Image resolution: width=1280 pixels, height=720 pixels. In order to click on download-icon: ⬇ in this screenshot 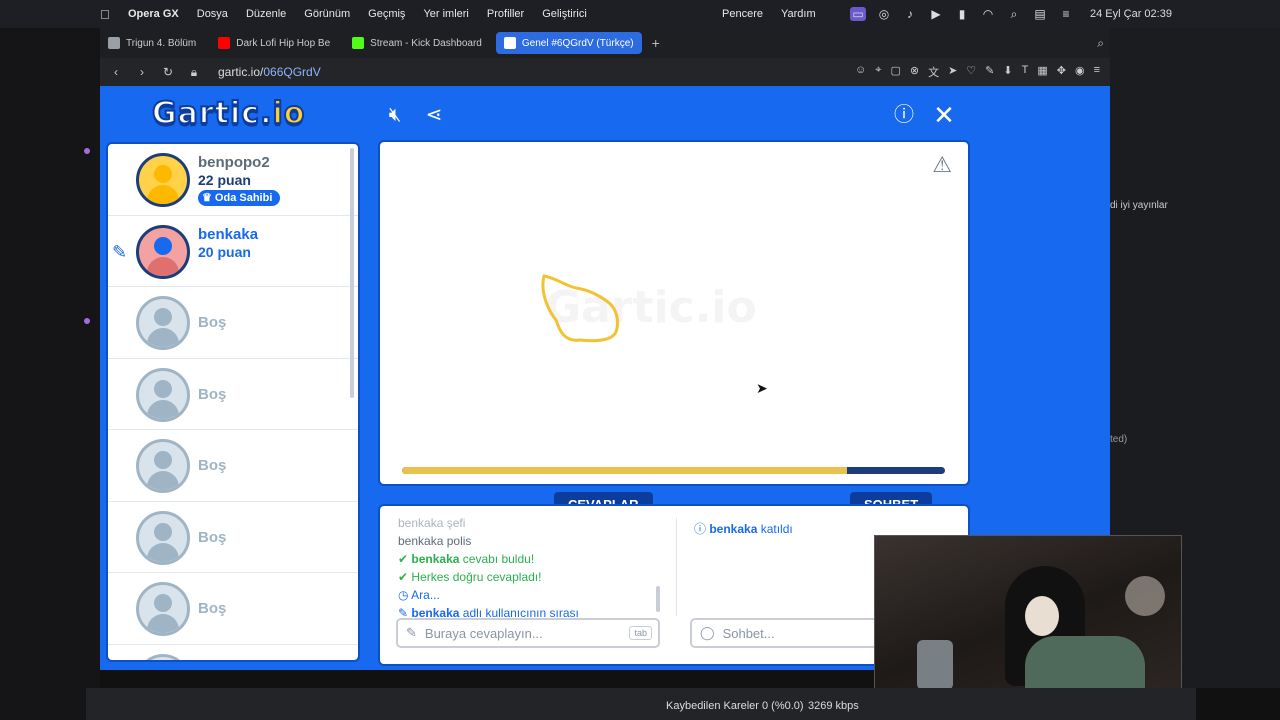, I will do `click(1007, 72)`.